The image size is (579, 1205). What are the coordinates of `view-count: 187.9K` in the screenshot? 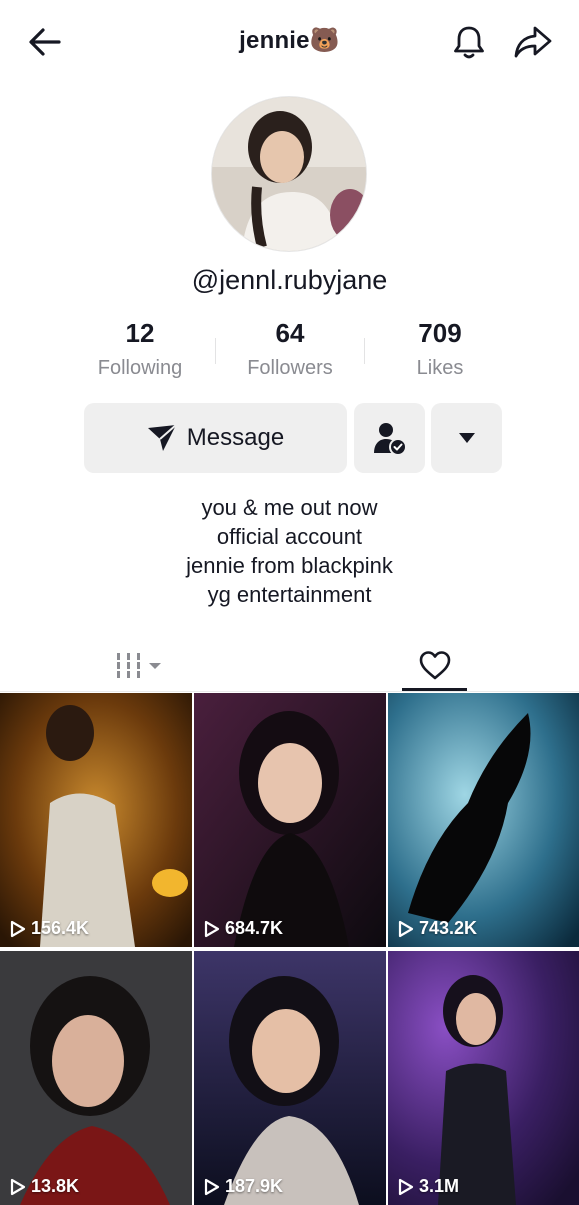 It's located at (243, 1186).